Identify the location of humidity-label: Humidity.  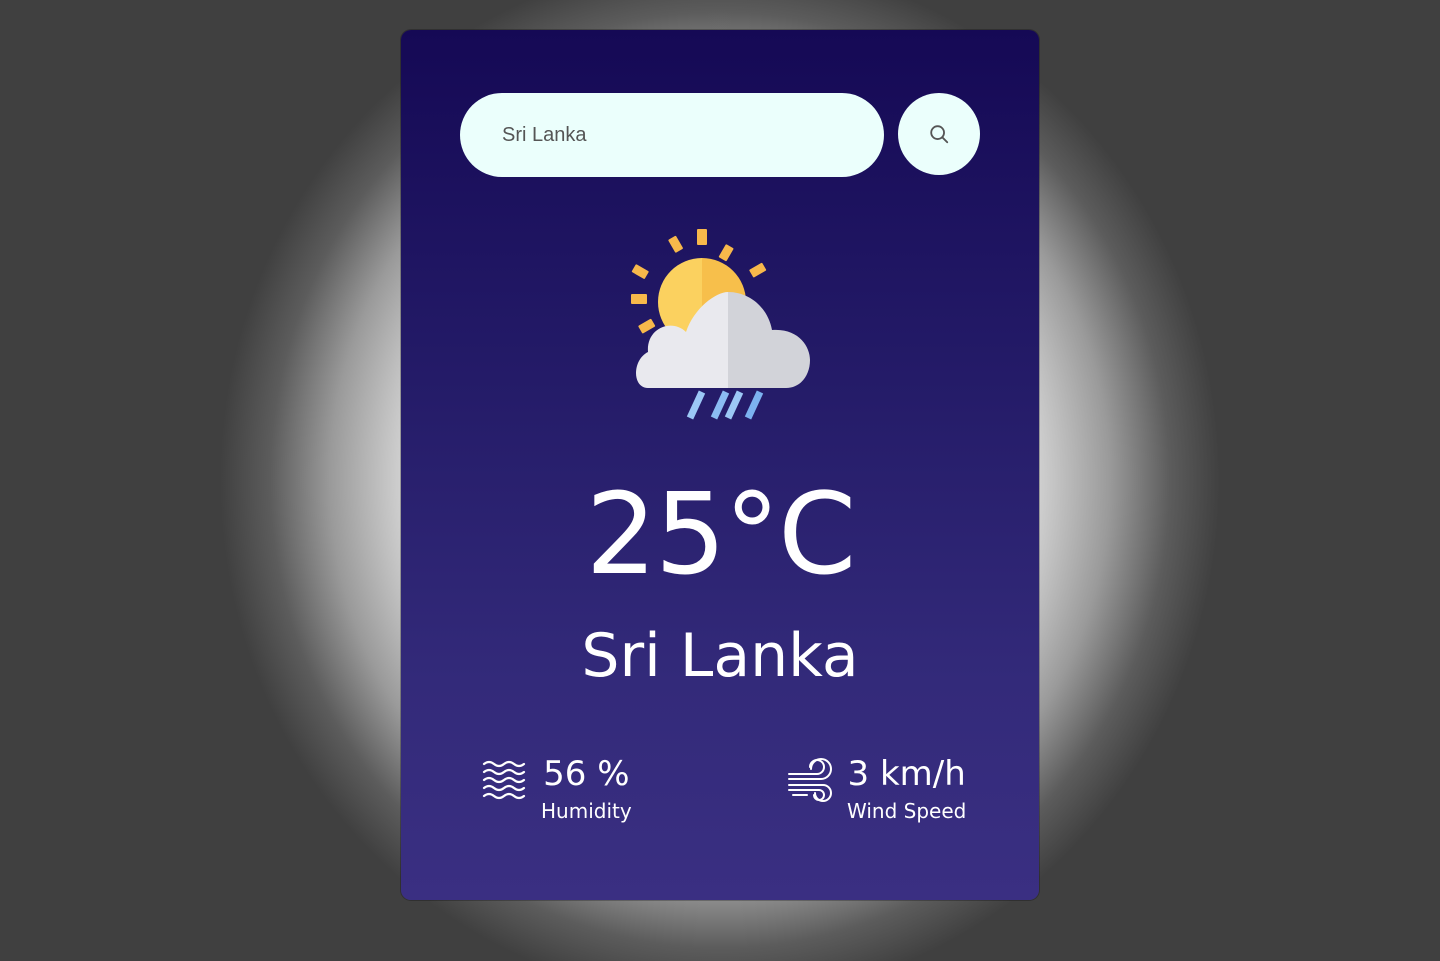
(586, 811).